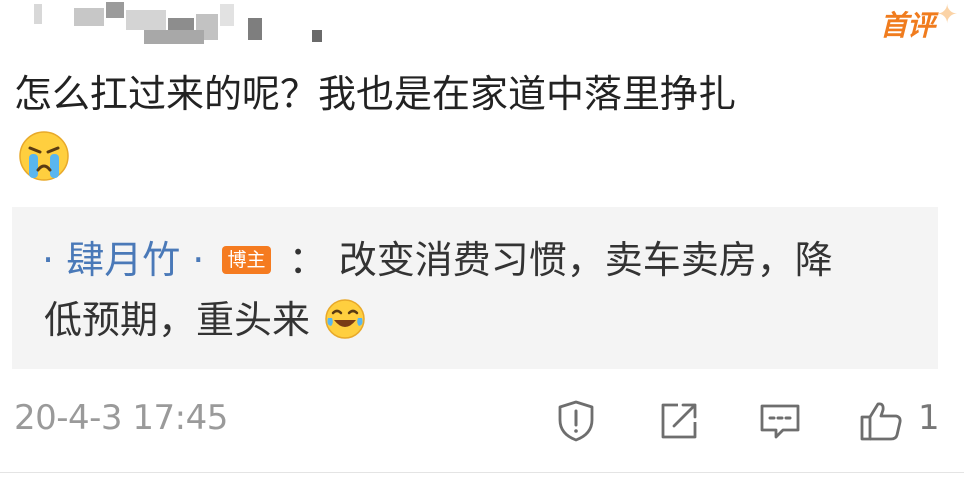  What do you see at coordinates (123, 260) in the screenshot?
I see `reply-username-link: 肆月竹` at bounding box center [123, 260].